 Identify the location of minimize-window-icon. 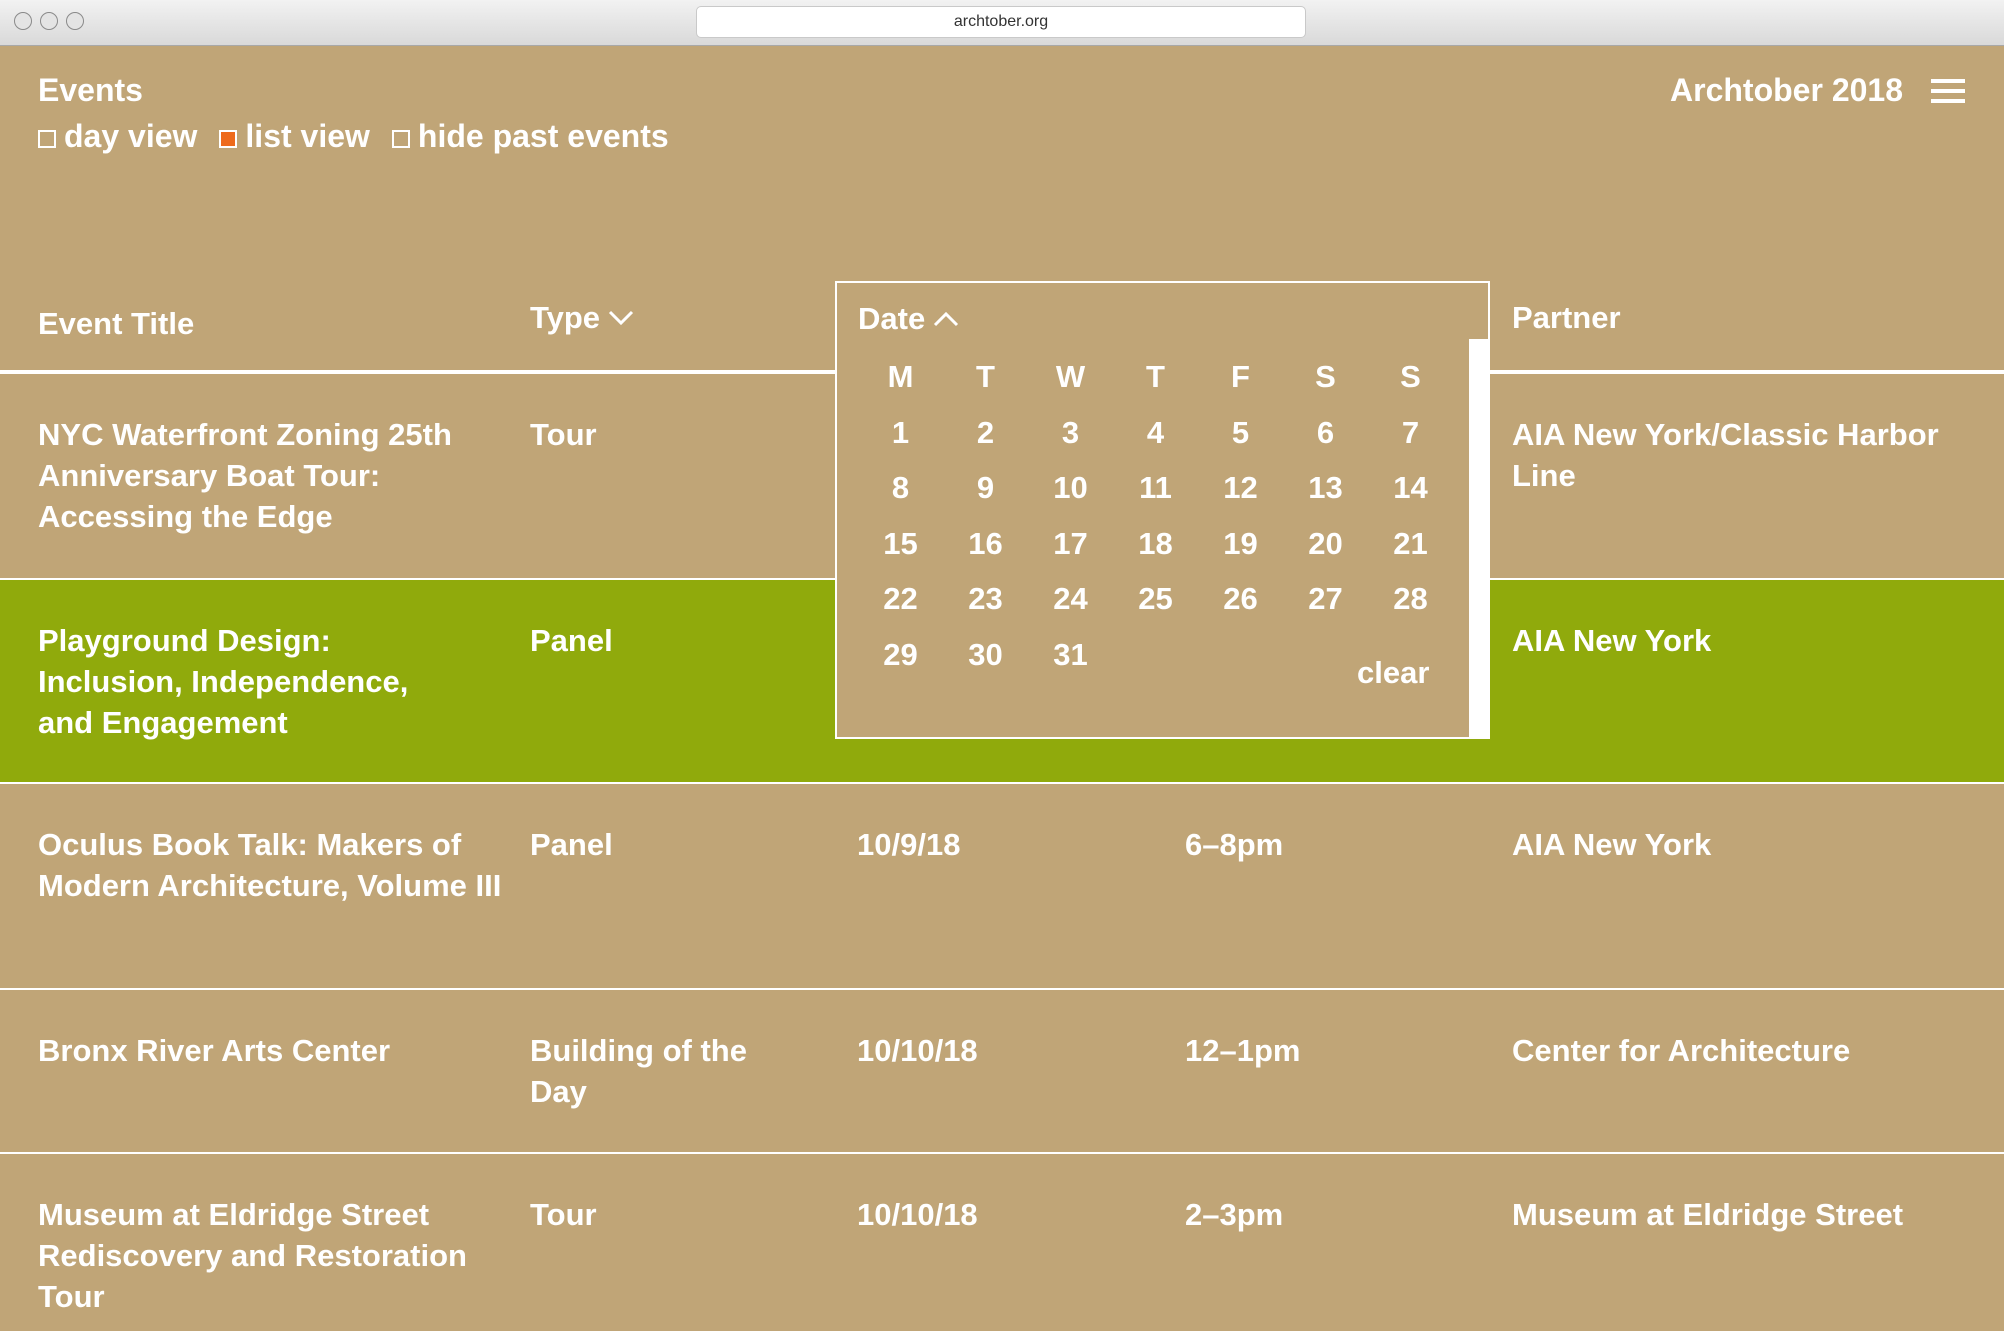
(49, 21).